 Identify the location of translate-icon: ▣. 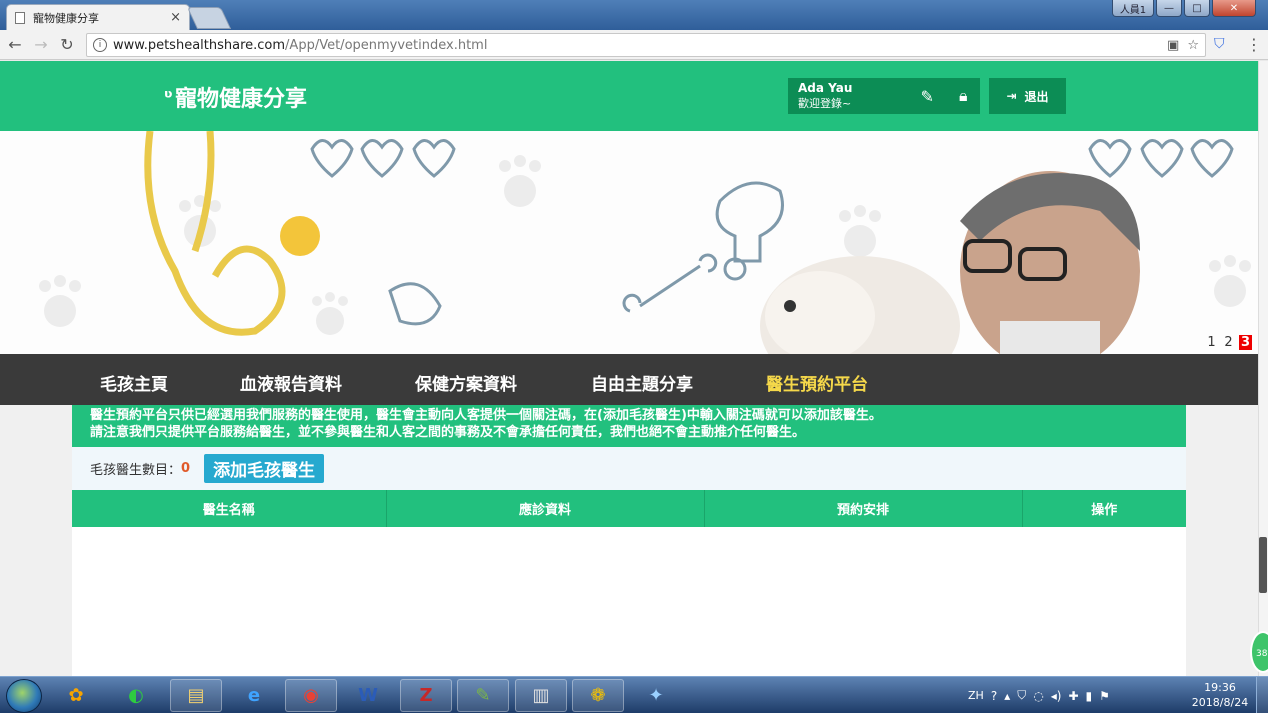
(1173, 45).